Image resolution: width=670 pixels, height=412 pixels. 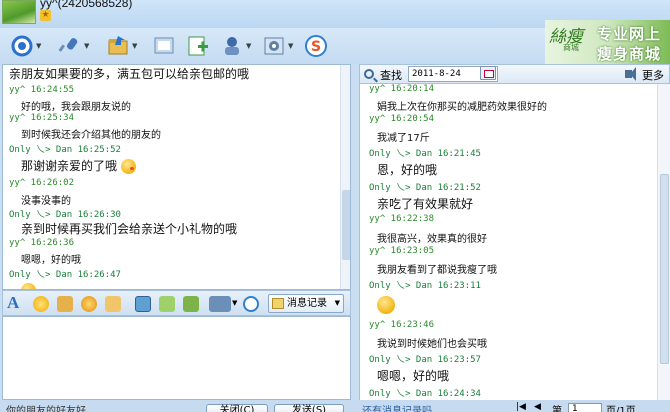 I want to click on s-app-button: S, so click(x=316, y=46).